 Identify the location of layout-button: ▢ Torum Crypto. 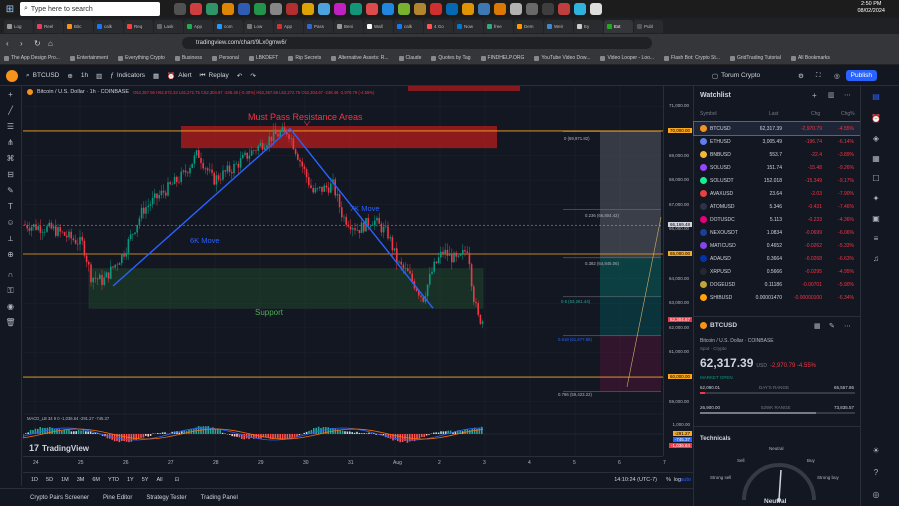
(736, 76).